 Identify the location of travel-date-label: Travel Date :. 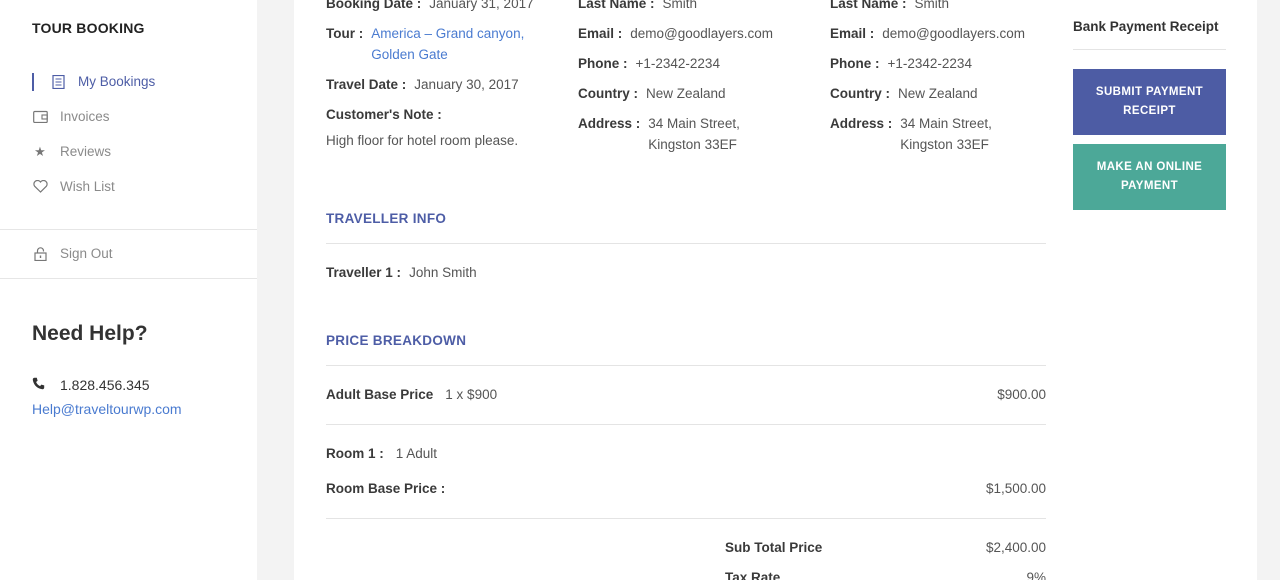
(366, 84).